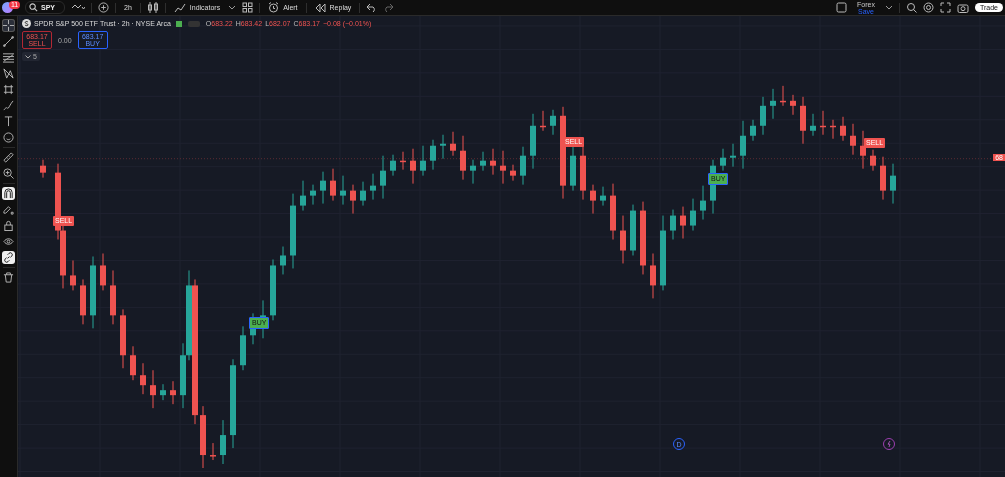 The width and height of the screenshot is (1005, 477). Describe the element at coordinates (8, 89) in the screenshot. I see `forecast-tool-icon` at that location.